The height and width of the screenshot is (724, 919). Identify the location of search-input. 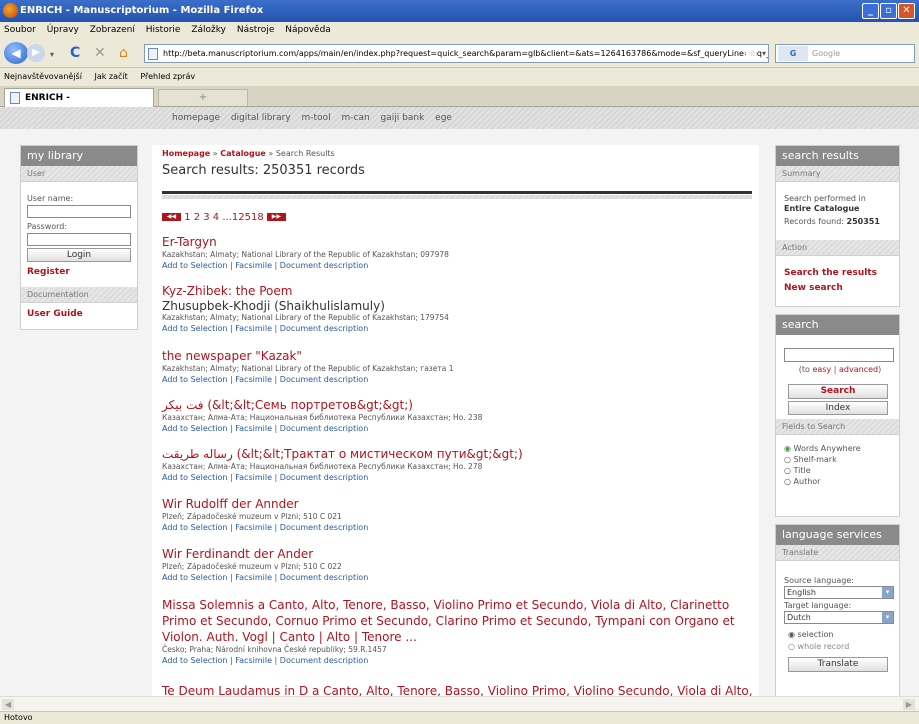
(839, 355).